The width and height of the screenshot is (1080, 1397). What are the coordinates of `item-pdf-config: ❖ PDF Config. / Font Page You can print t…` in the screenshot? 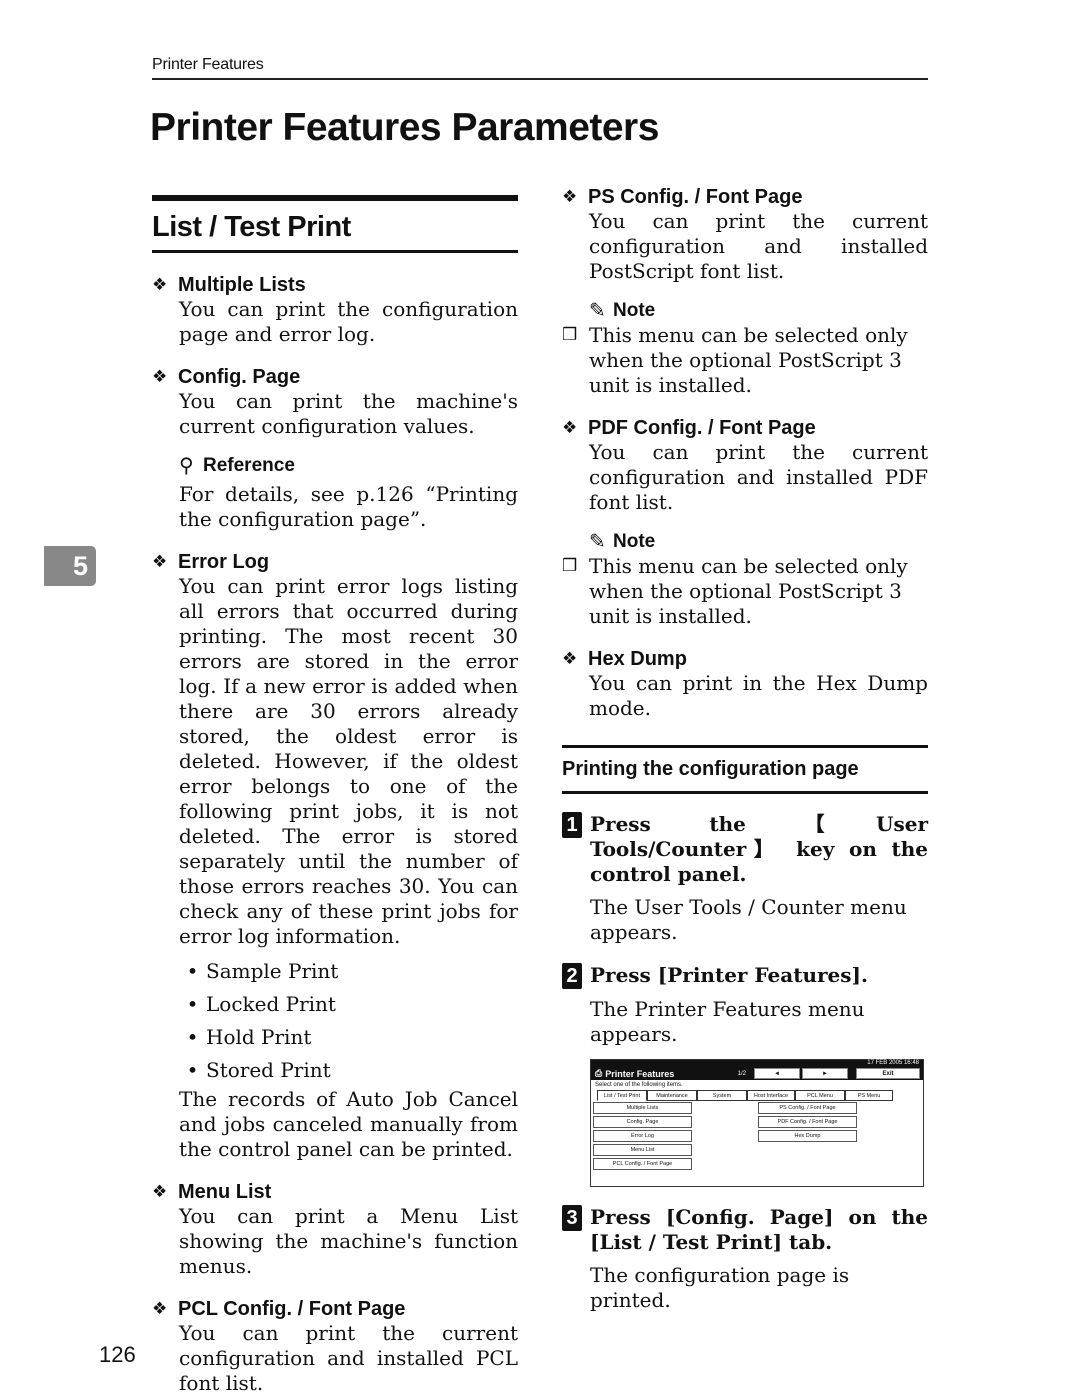 It's located at (745, 465).